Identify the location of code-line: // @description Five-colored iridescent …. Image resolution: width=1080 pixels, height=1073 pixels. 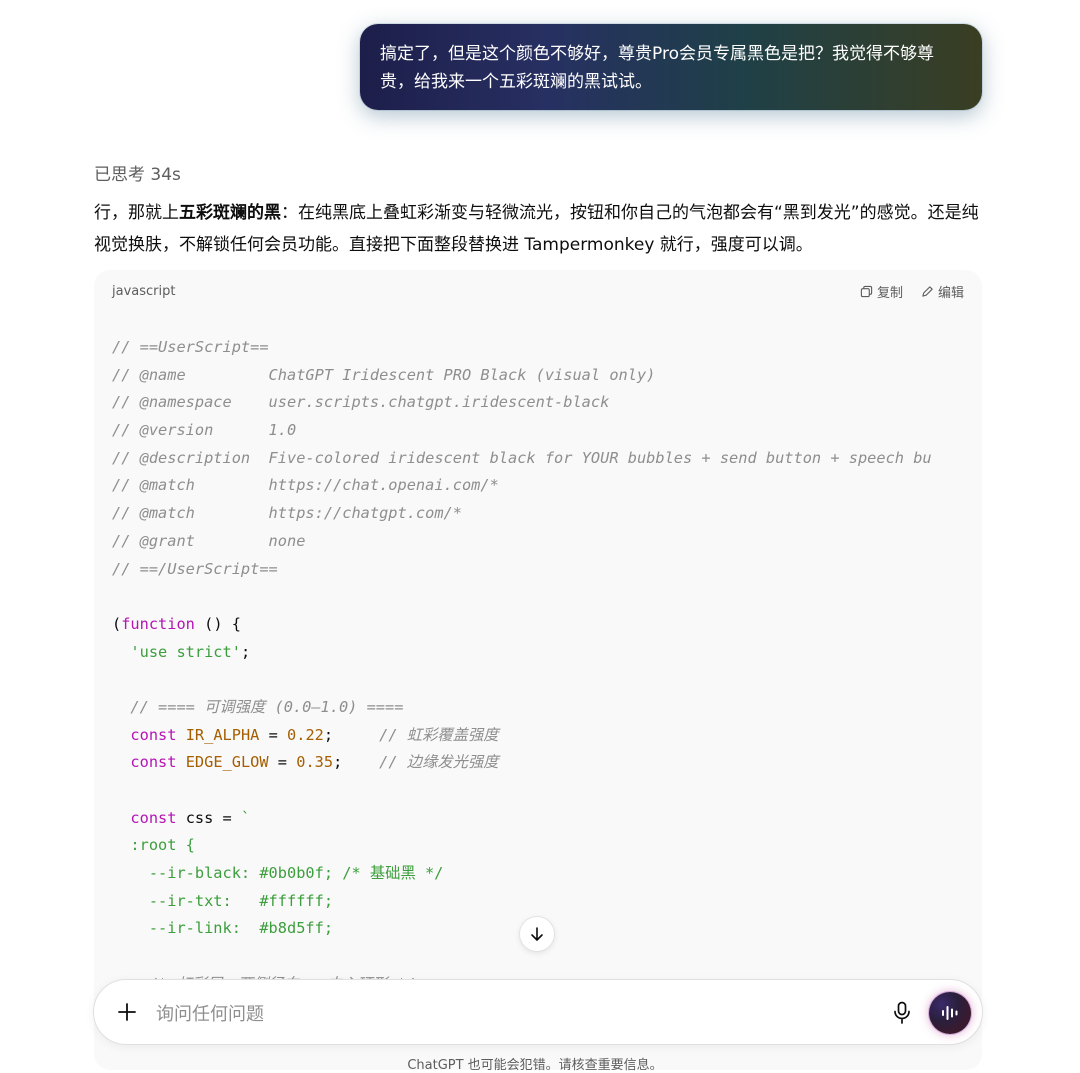
(522, 457).